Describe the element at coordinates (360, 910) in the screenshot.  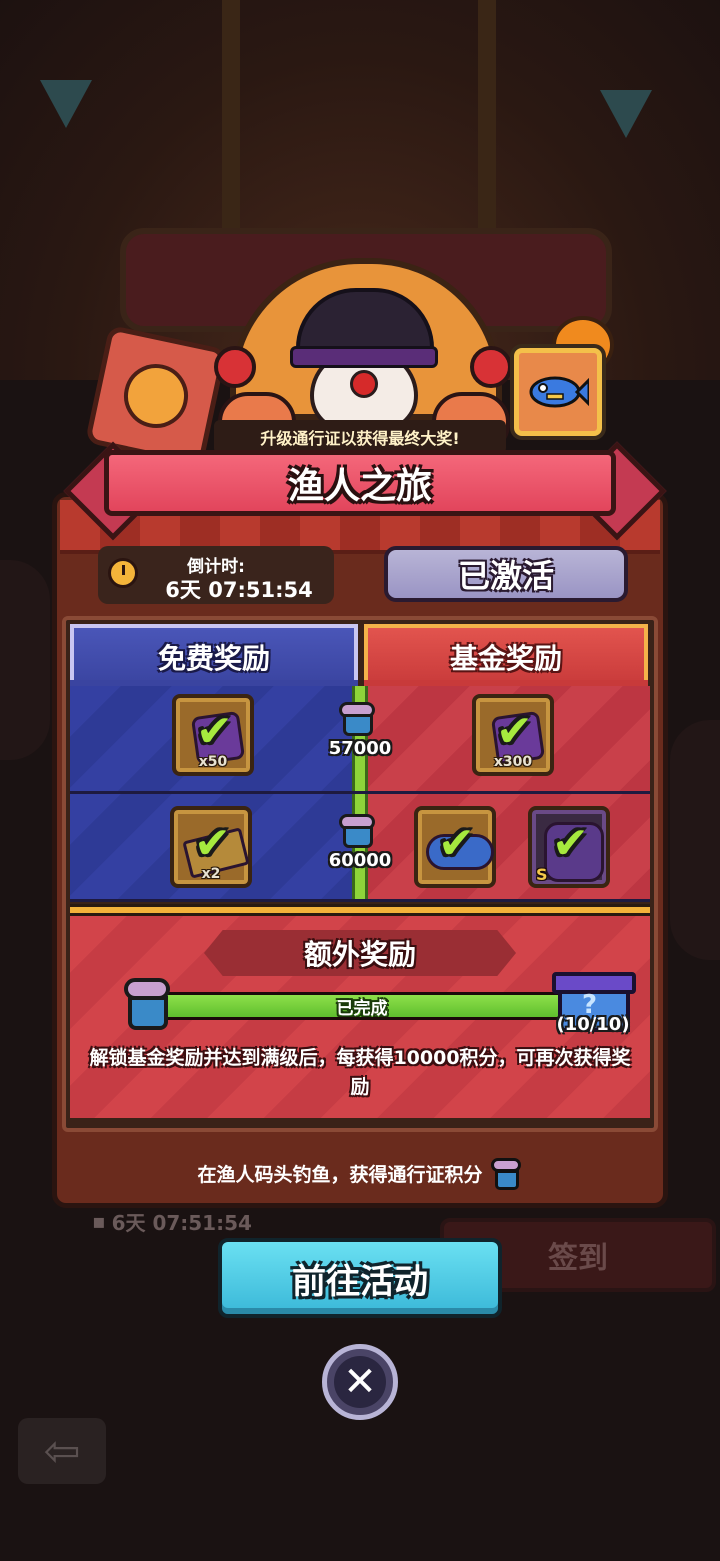
I see `section-divider` at that location.